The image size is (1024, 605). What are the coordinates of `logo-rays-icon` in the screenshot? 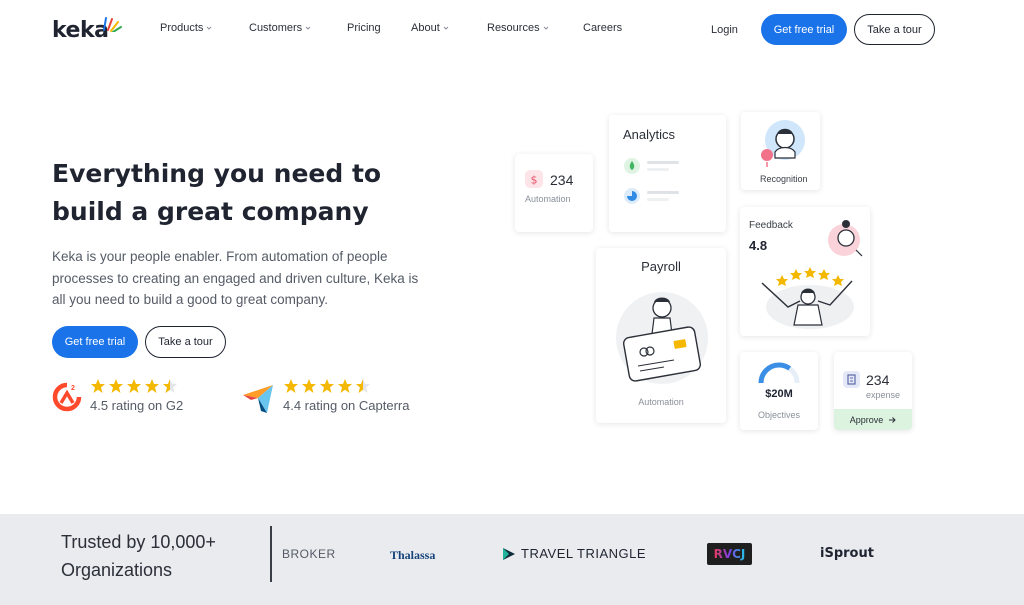 It's located at (112, 24).